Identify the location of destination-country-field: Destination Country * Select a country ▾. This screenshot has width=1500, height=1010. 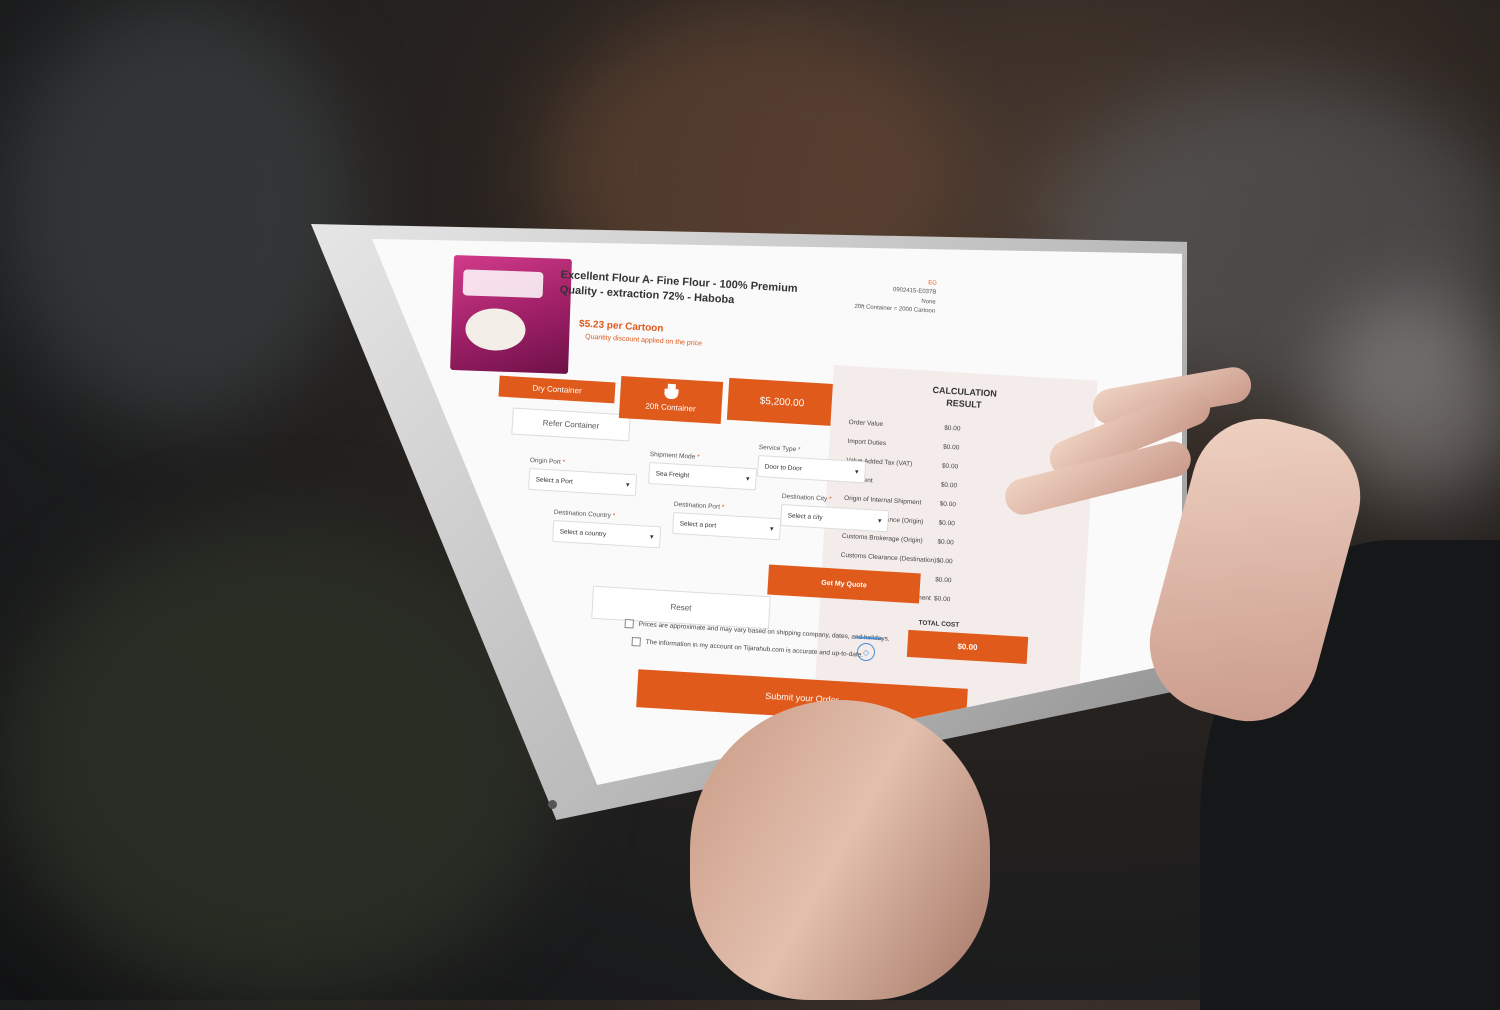
(607, 529).